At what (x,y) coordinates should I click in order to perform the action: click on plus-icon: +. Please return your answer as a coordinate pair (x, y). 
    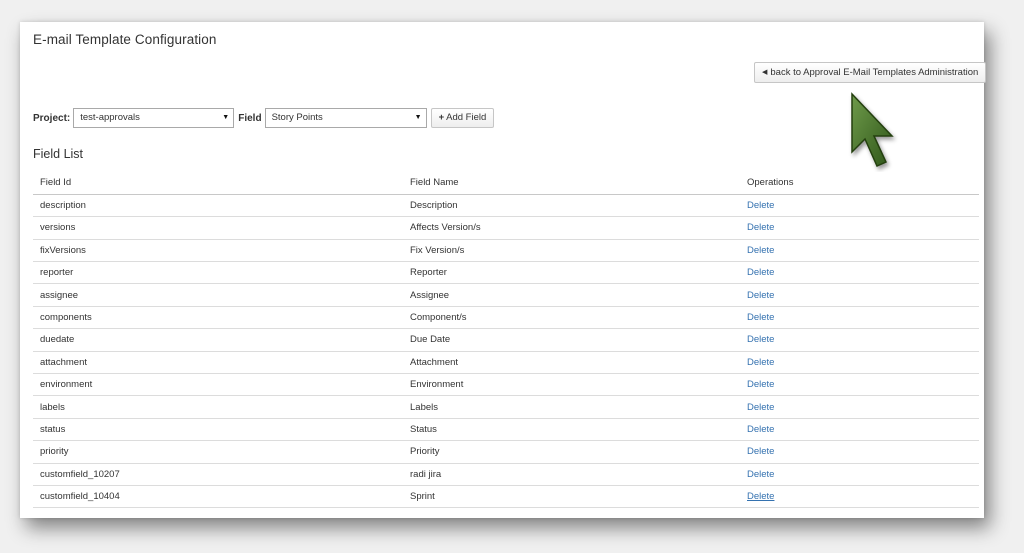
    Looking at the image, I should click on (441, 117).